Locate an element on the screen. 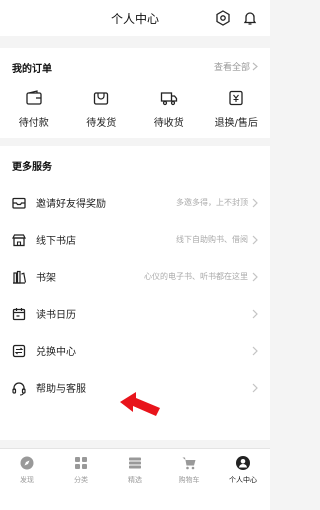 This screenshot has height=510, width=320. bell-icon is located at coordinates (250, 18).